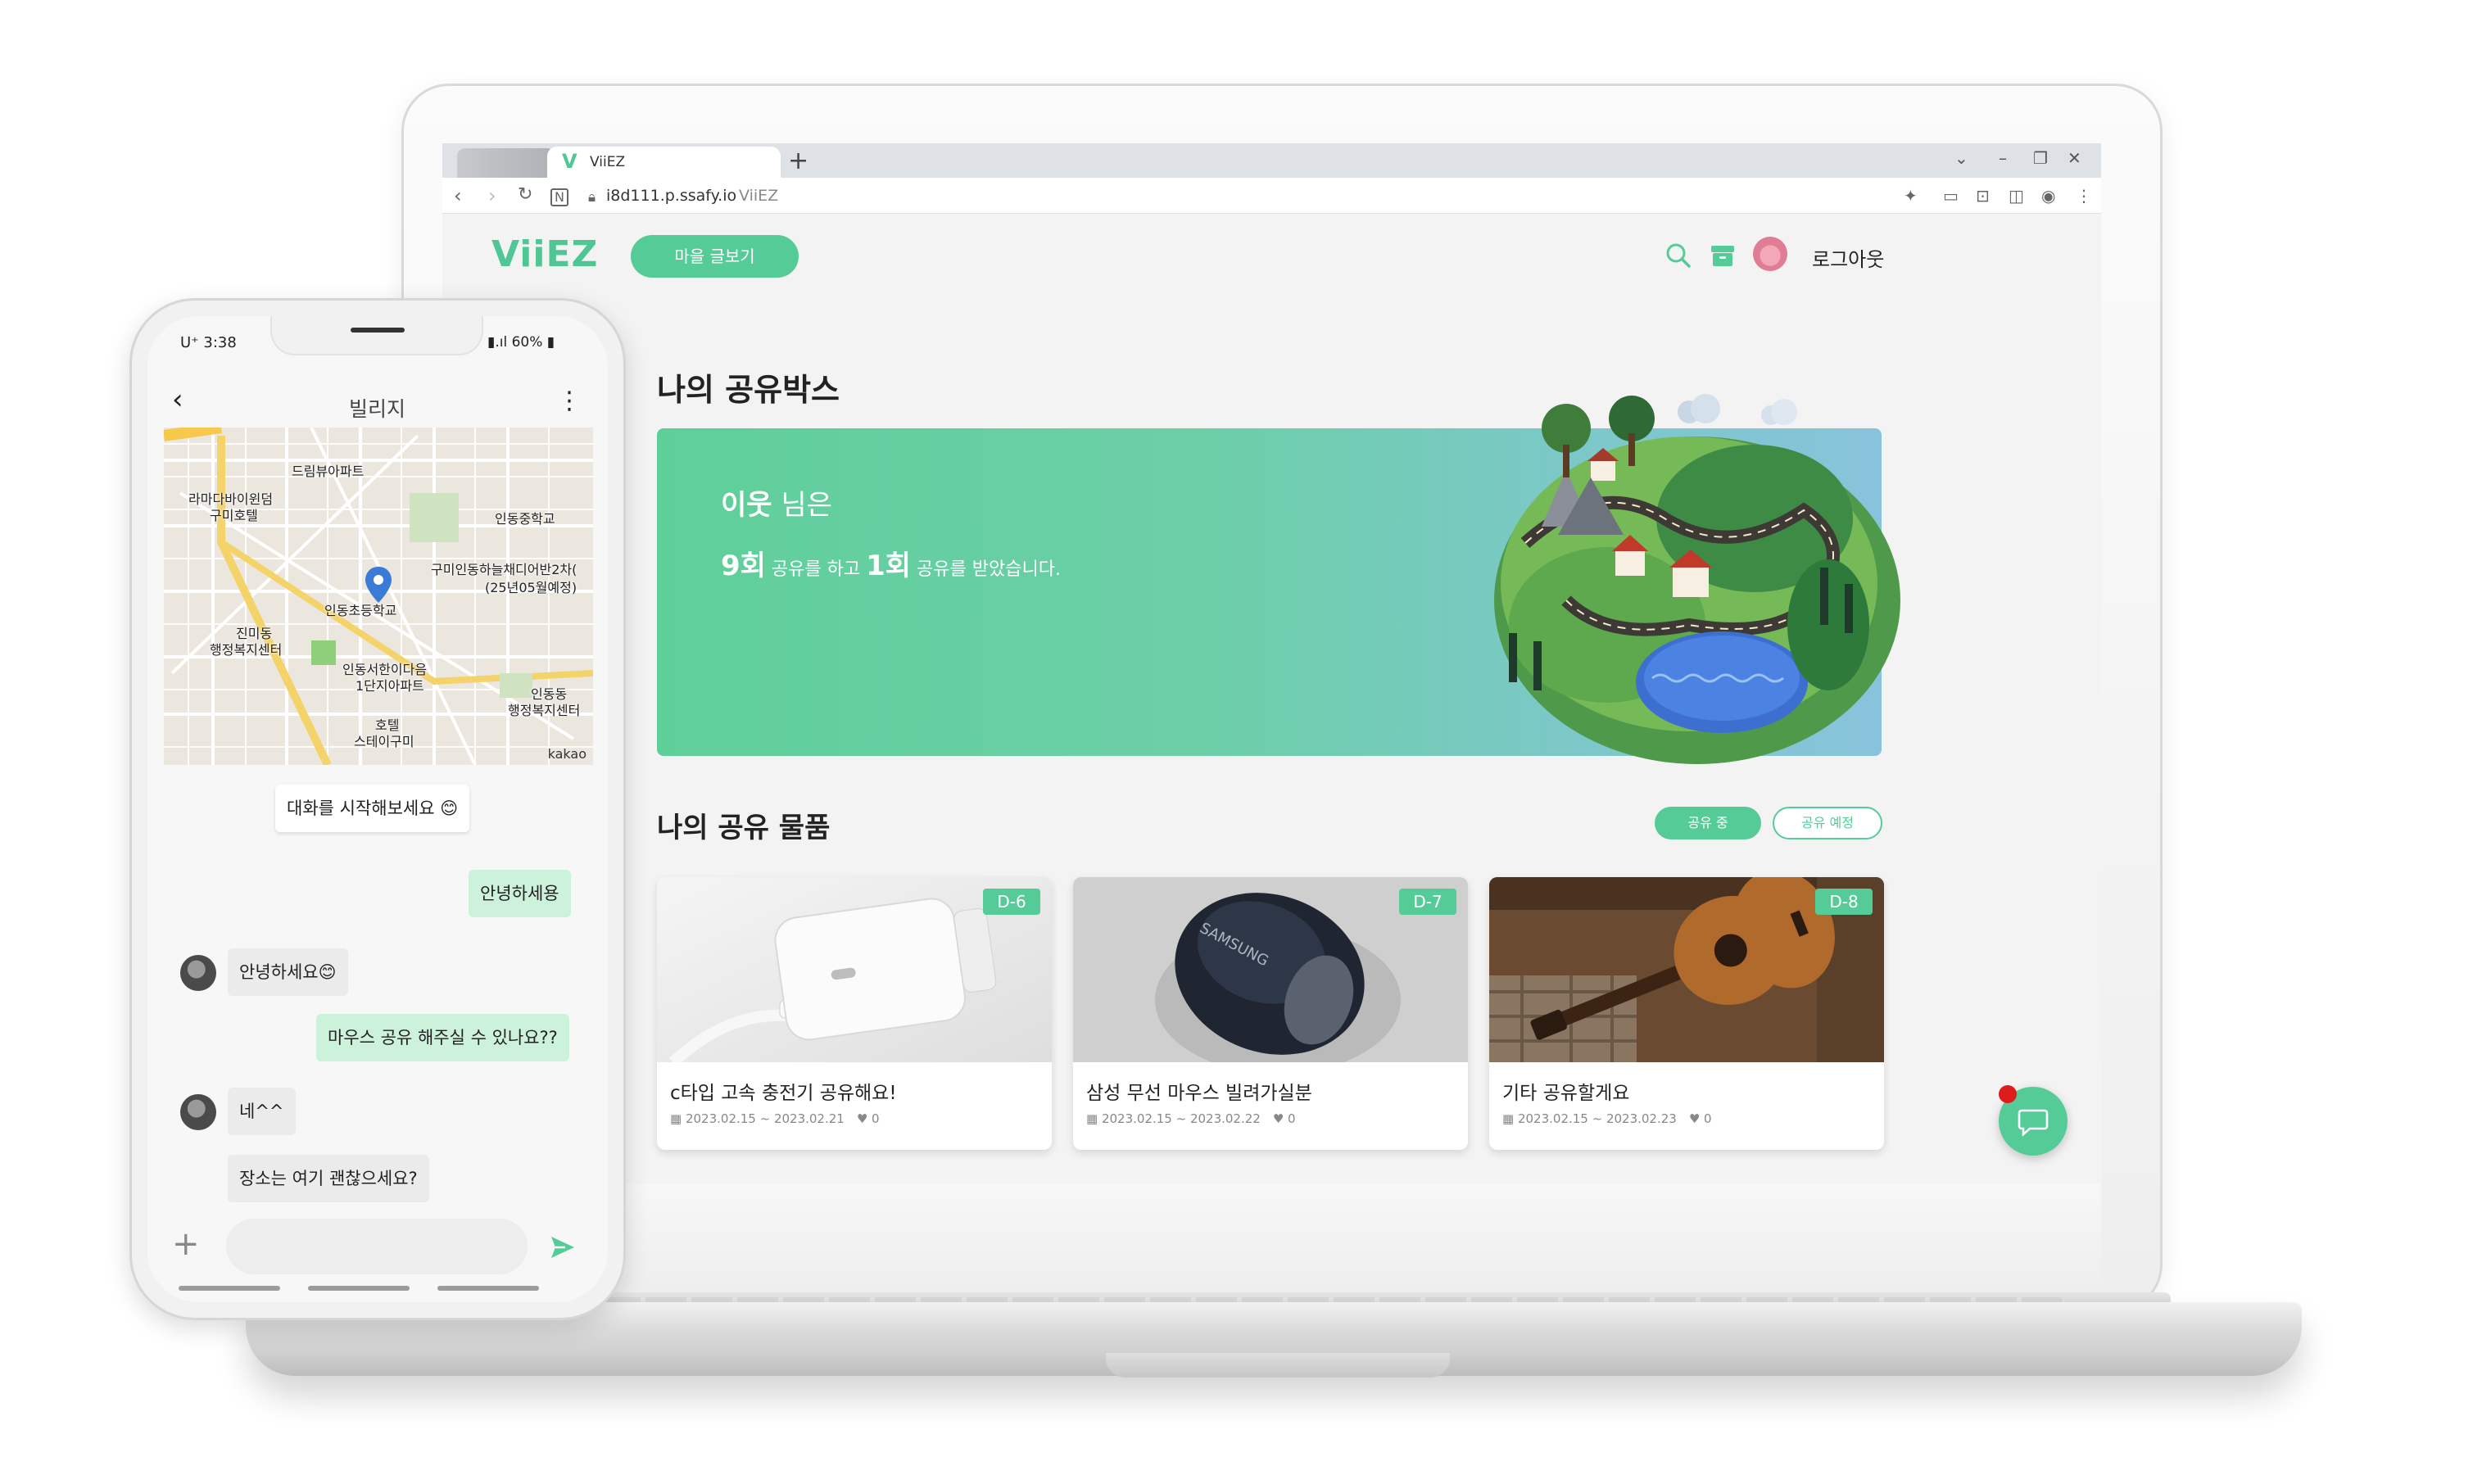 The height and width of the screenshot is (1484, 2482). I want to click on system-message: 대화를 시작해보세요 😊, so click(372, 808).